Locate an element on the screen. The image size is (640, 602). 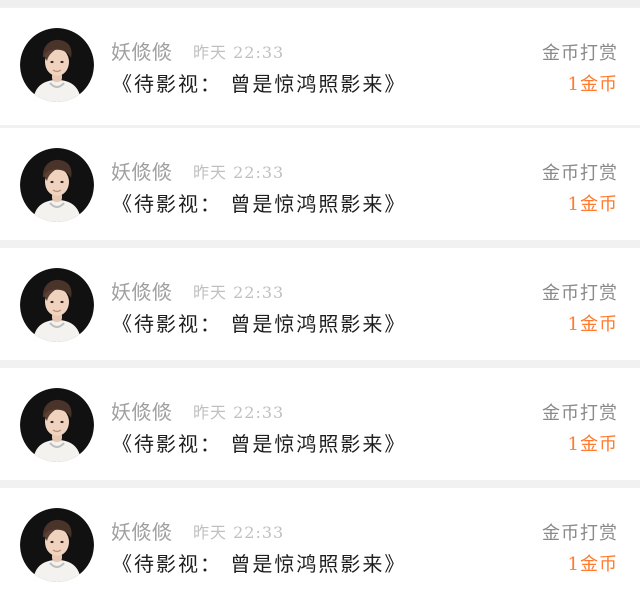
top-divider is located at coordinates (320, 3).